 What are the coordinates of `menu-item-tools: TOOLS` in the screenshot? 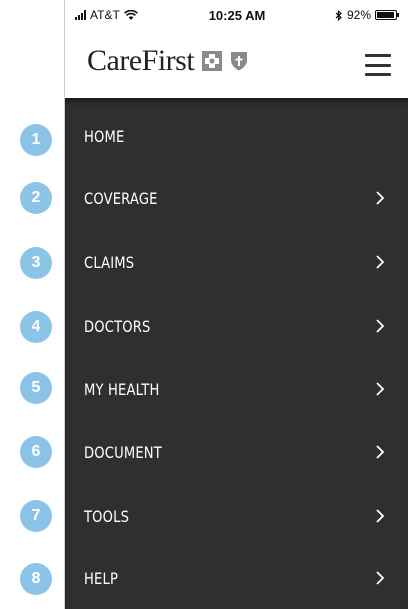 It's located at (236, 516).